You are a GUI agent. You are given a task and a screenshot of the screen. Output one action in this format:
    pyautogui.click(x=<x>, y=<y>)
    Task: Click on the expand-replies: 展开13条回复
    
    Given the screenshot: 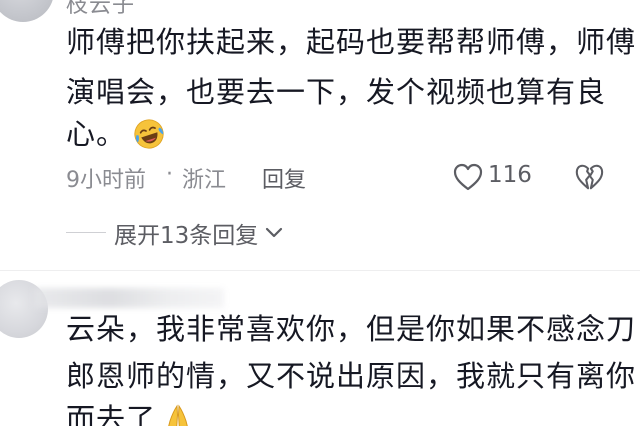 What is the action you would take?
    pyautogui.click(x=216, y=232)
    